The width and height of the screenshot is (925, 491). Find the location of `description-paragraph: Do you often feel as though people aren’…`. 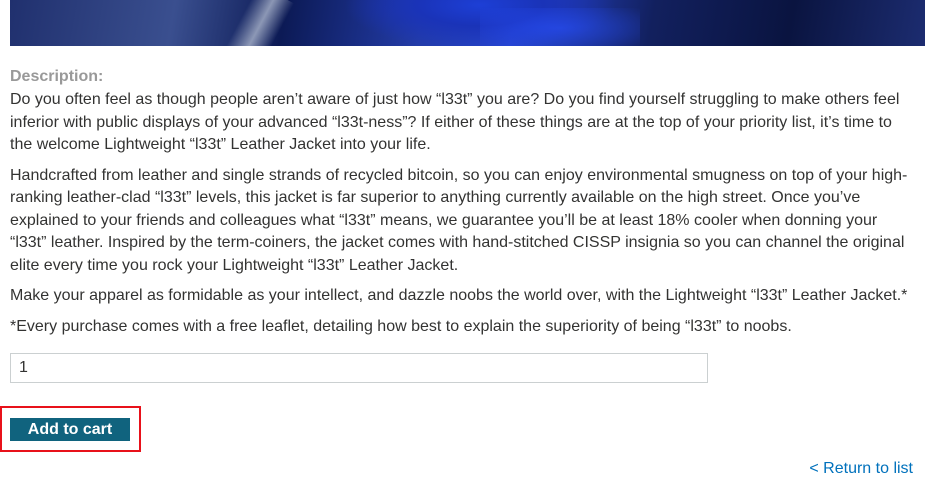

description-paragraph: Do you often feel as though people aren’… is located at coordinates (455, 122).